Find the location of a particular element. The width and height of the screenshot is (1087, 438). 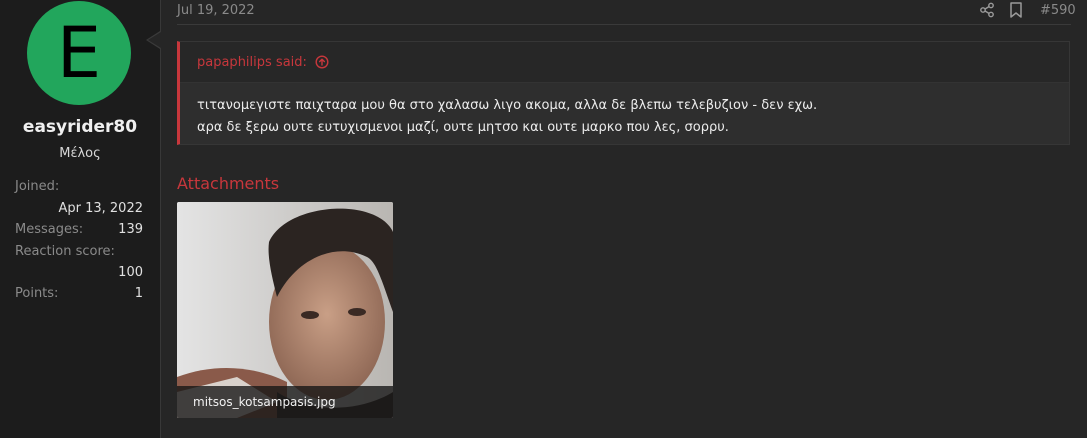

quote-author: papaphilips said: is located at coordinates (252, 62).